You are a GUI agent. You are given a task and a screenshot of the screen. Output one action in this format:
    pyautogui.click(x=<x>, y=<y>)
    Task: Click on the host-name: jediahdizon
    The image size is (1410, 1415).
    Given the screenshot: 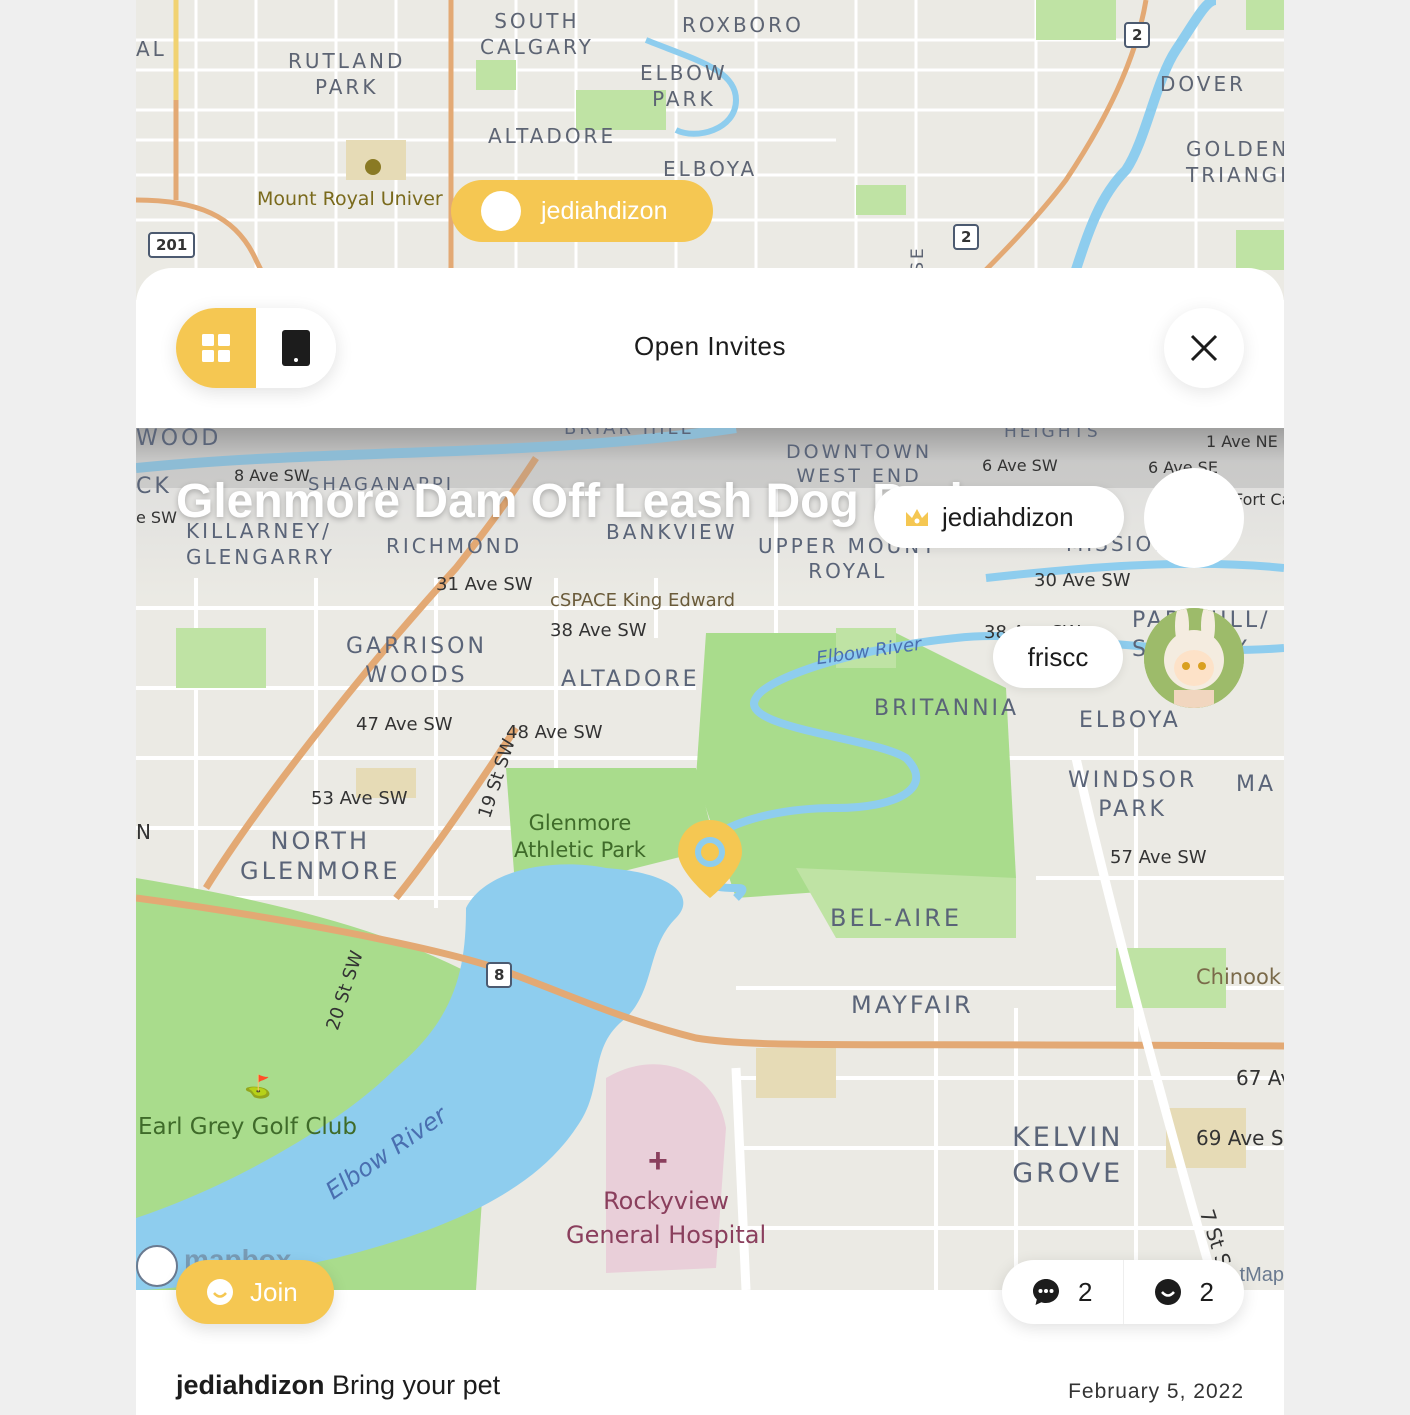 What is the action you would take?
    pyautogui.click(x=1008, y=516)
    